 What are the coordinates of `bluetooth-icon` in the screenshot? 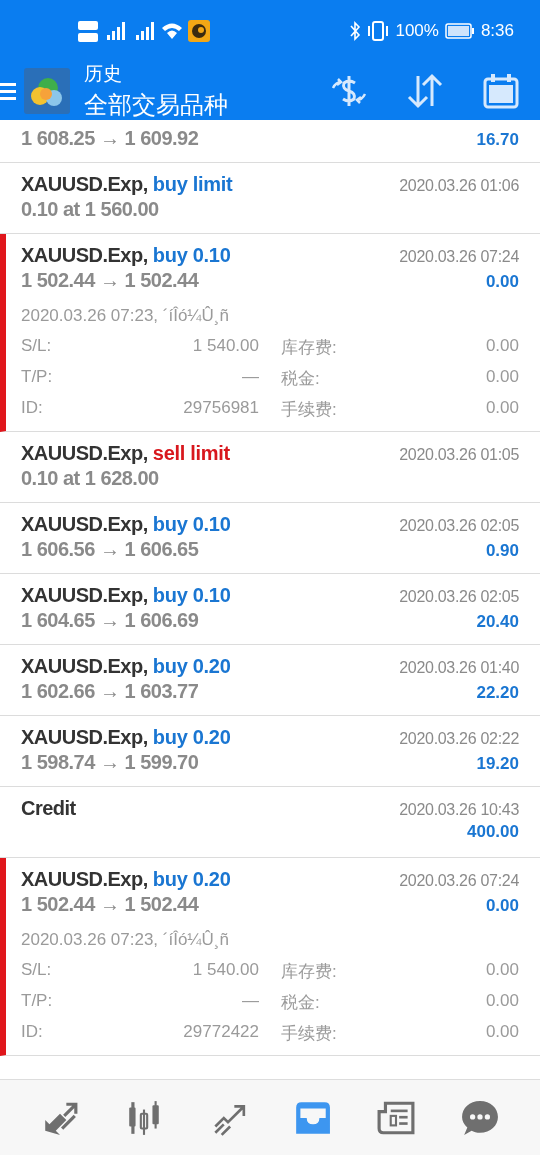 It's located at (355, 31).